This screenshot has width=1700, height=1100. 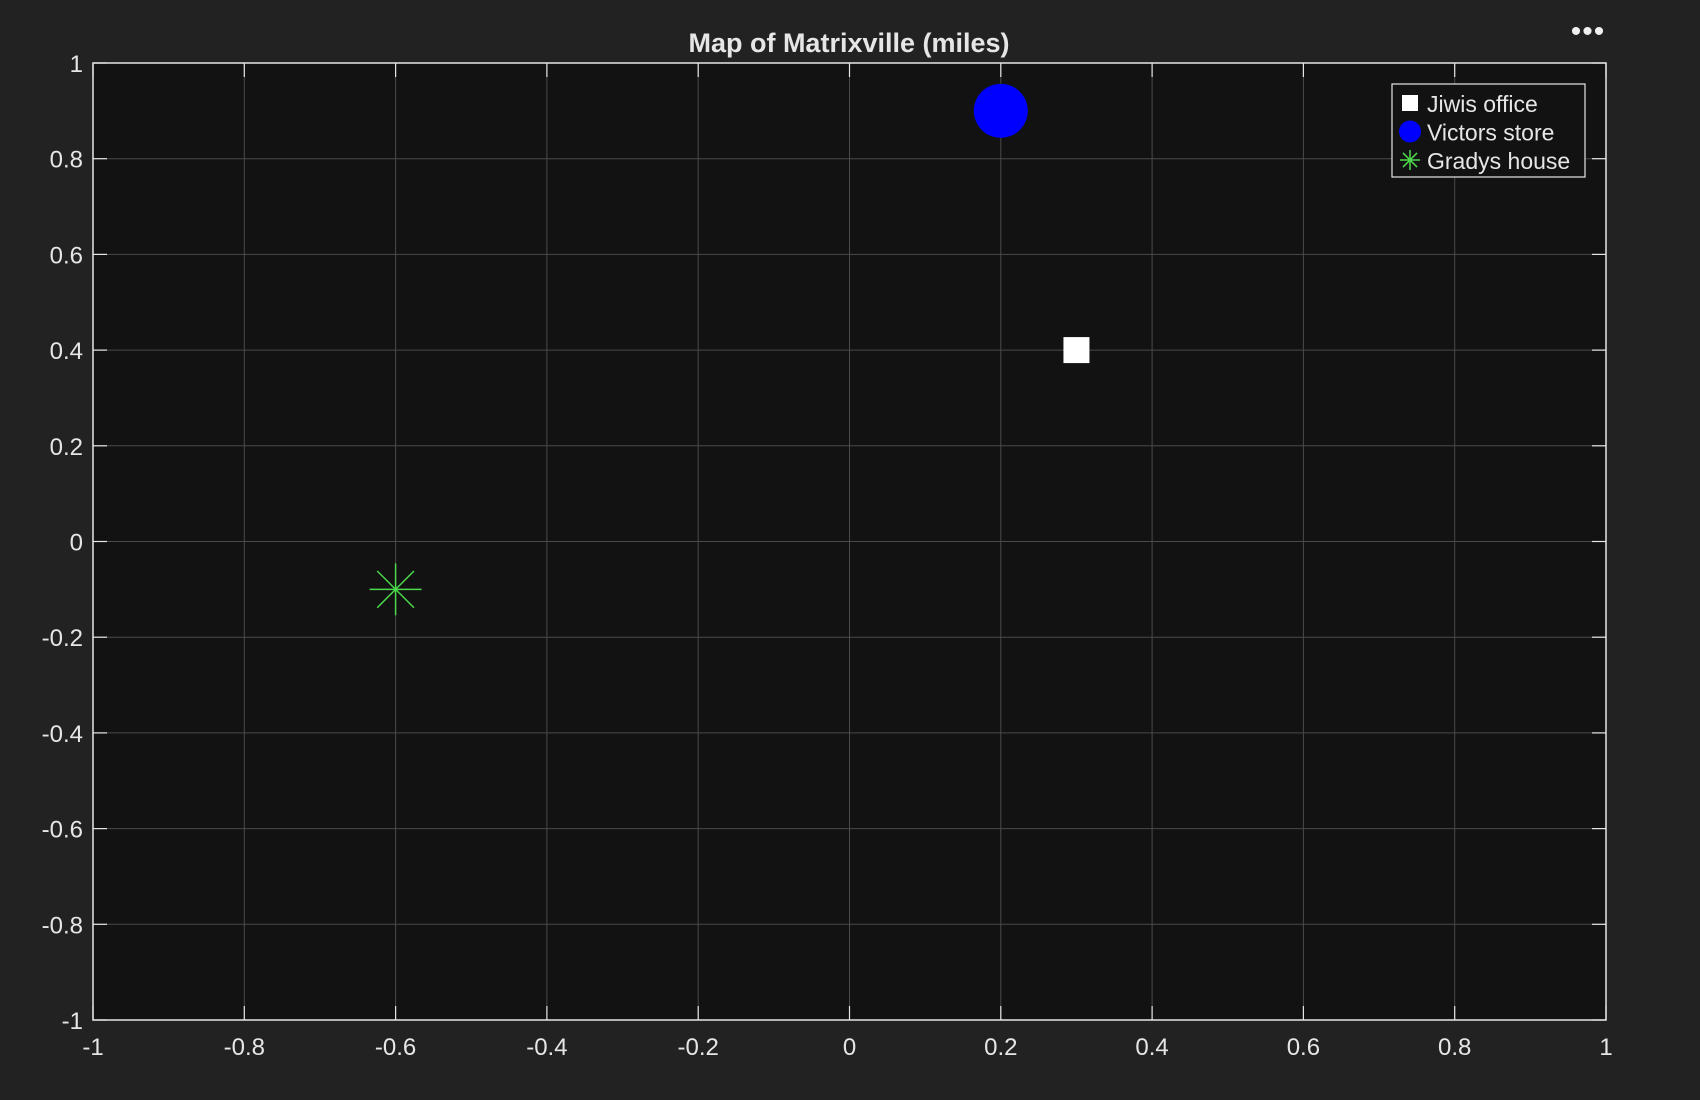 What do you see at coordinates (1490, 133) in the screenshot?
I see `legend-label-victors-store: Victors store` at bounding box center [1490, 133].